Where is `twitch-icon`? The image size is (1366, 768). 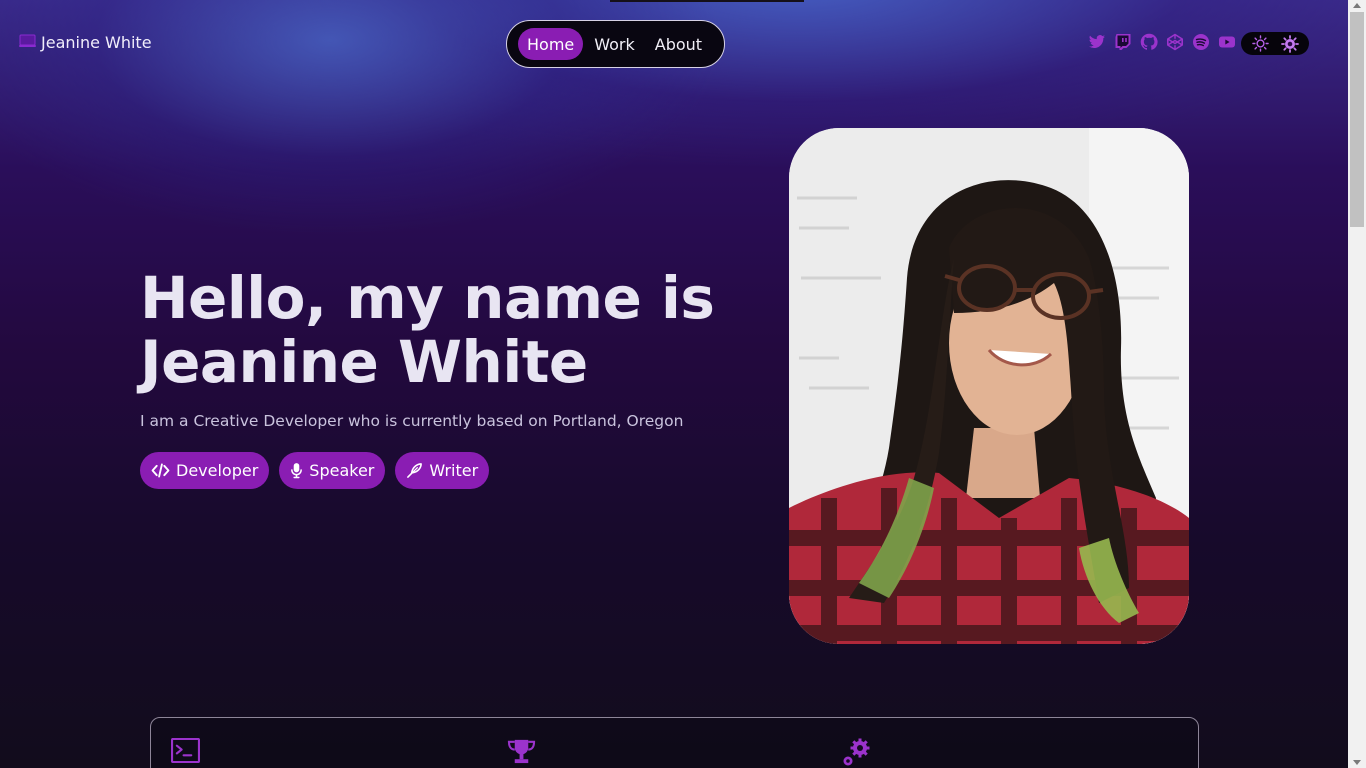
twitch-icon is located at coordinates (1123, 42).